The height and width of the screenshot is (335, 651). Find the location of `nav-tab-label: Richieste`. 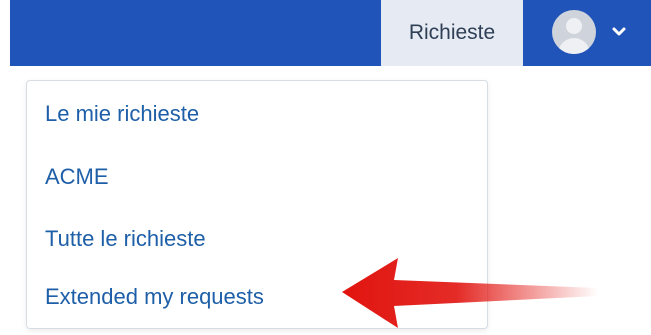

nav-tab-label: Richieste is located at coordinates (452, 32).